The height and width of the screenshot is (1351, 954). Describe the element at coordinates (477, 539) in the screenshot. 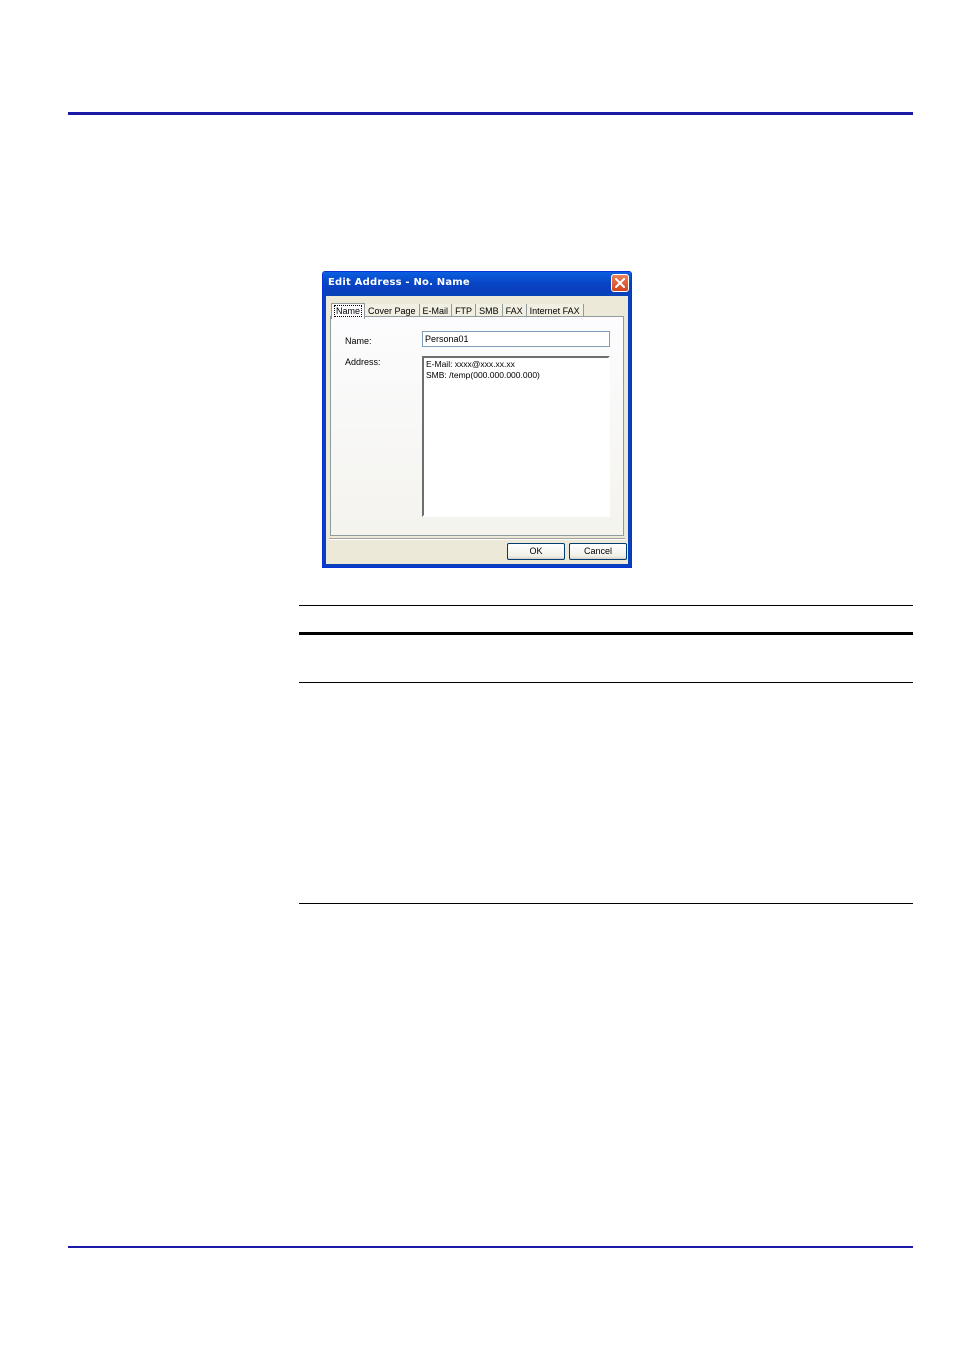

I see `button-separator` at that location.